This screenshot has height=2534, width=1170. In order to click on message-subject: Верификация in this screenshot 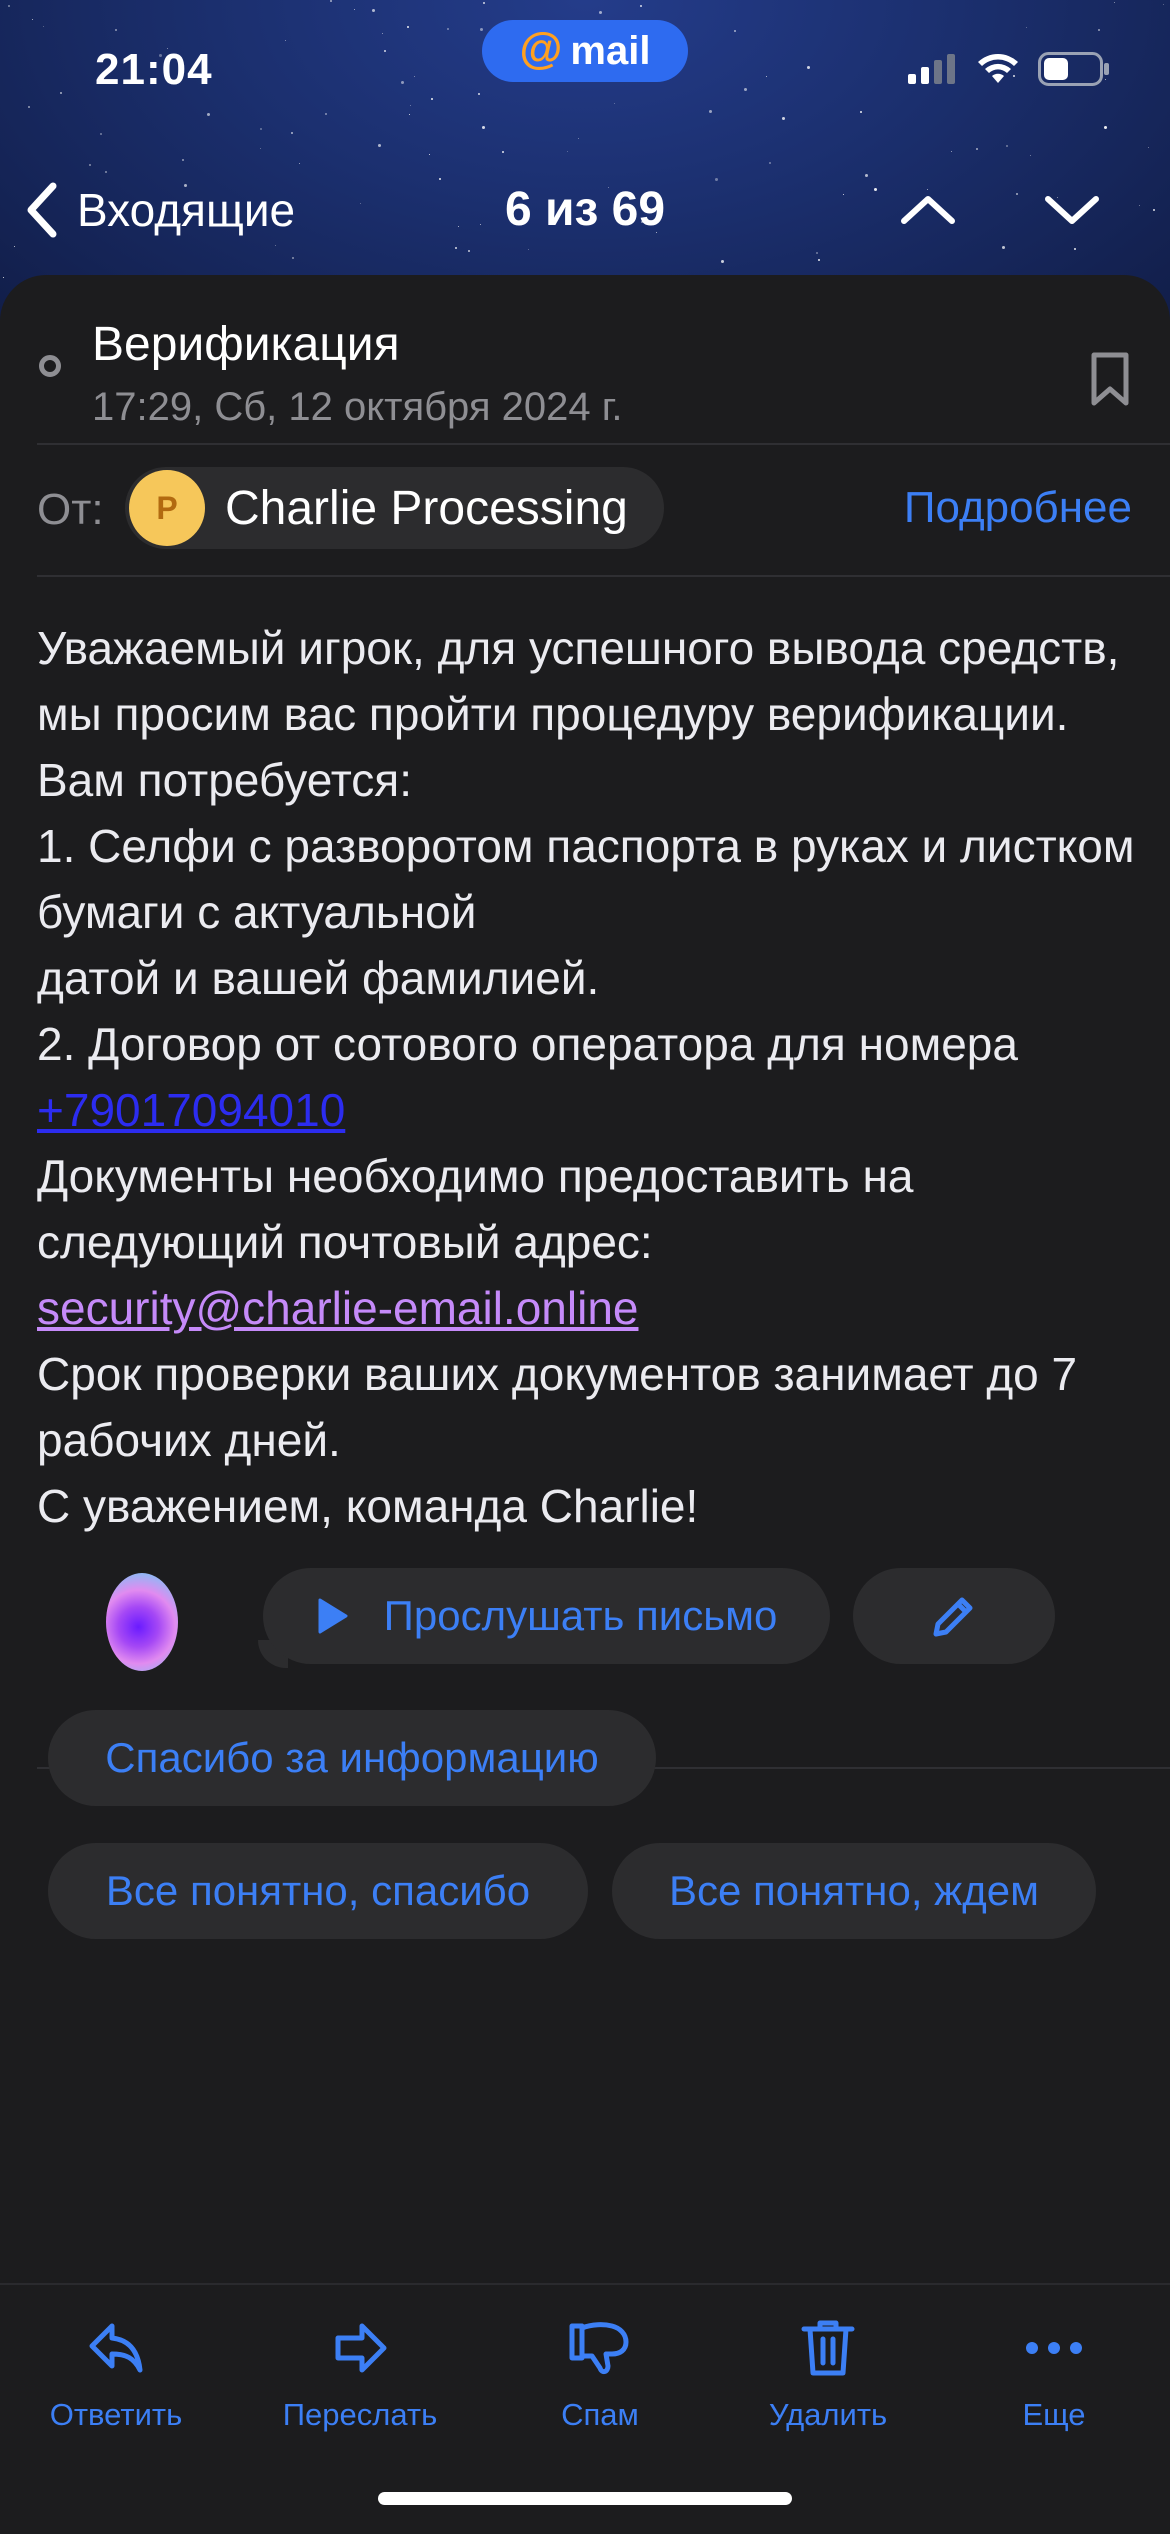, I will do `click(246, 344)`.